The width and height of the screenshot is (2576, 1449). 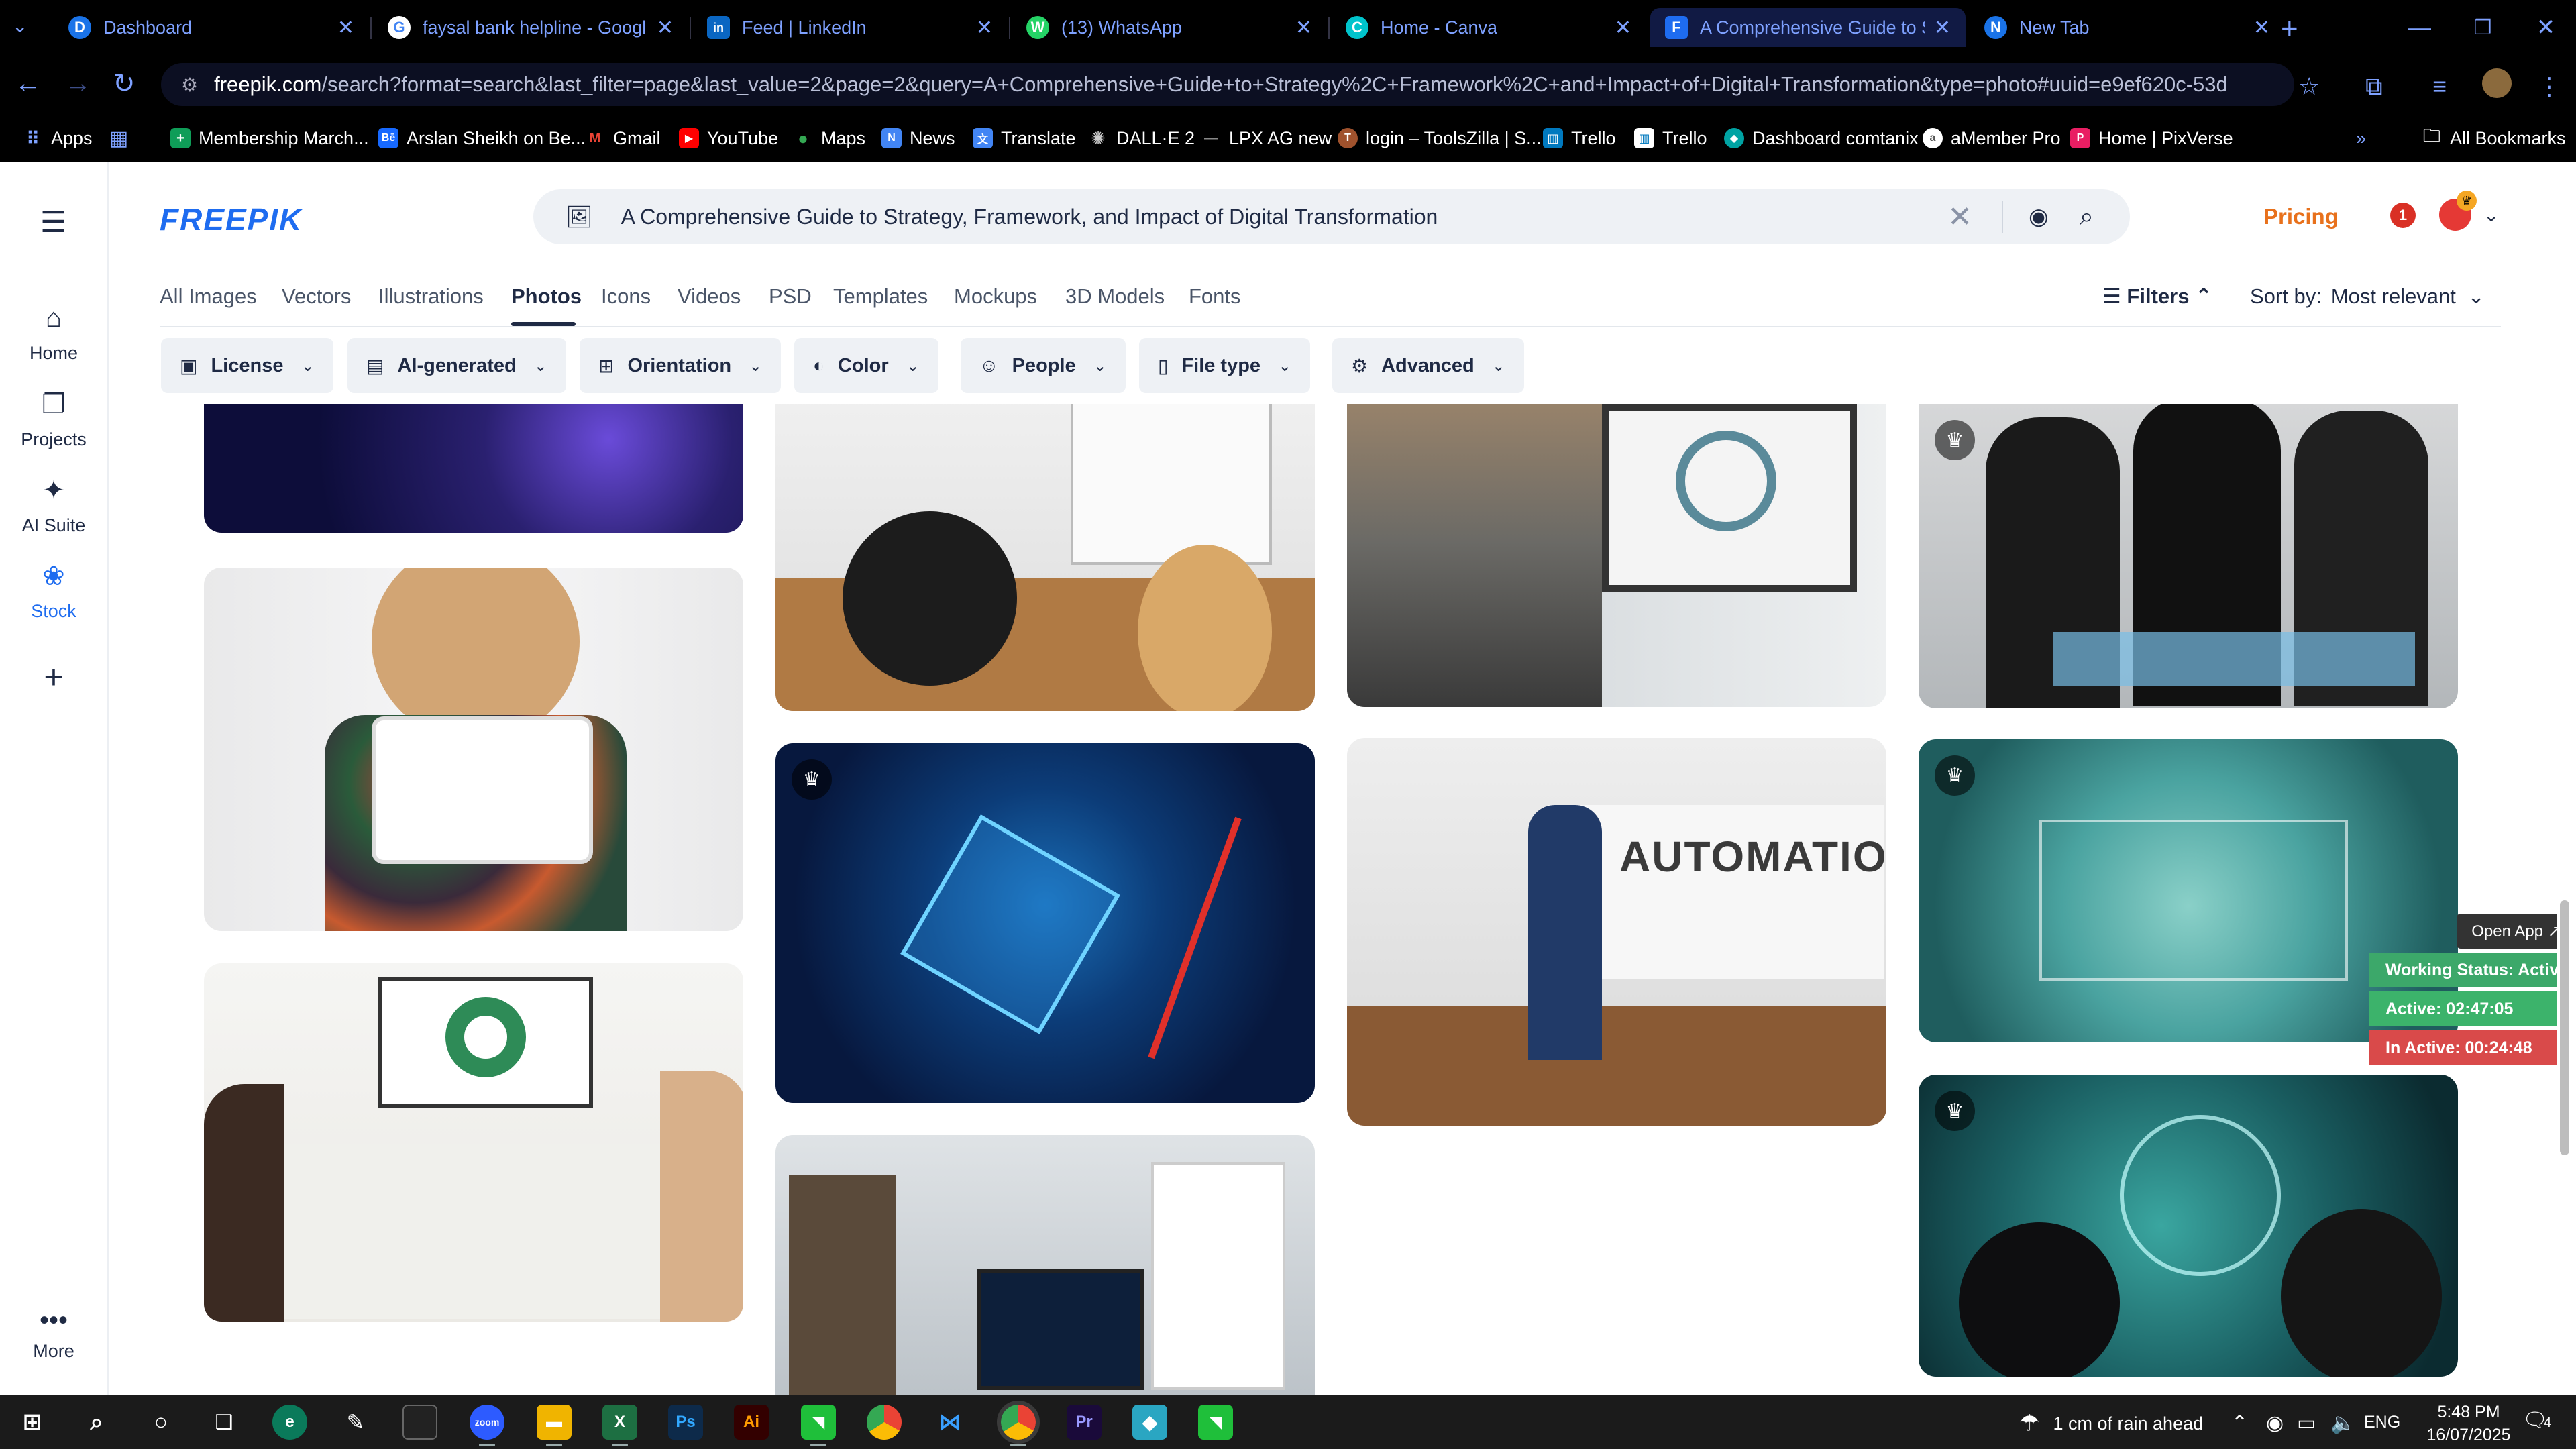 What do you see at coordinates (161, 1422) in the screenshot?
I see `cortana-circle-icon: ○` at bounding box center [161, 1422].